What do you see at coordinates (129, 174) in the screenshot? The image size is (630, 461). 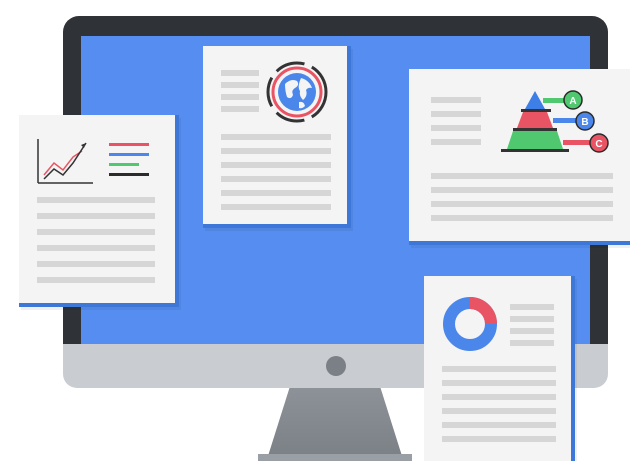 I see `legend-line-black` at bounding box center [129, 174].